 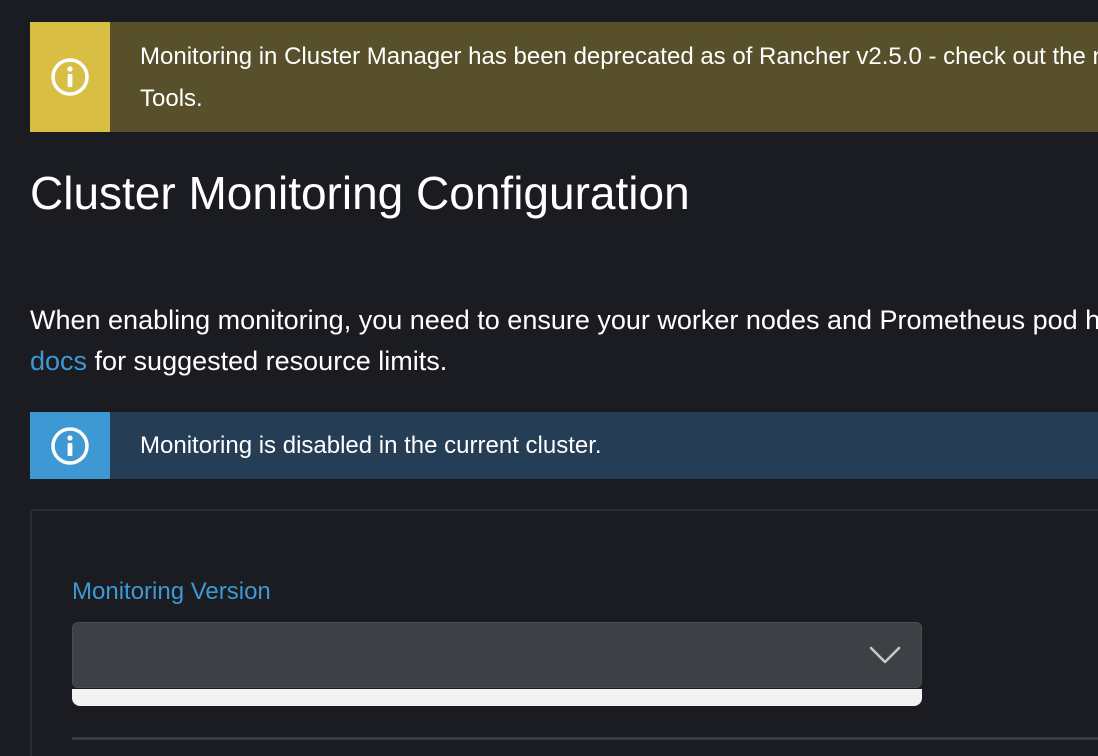 I want to click on intro-line-2-text: for suggested resource limits., so click(x=267, y=361).